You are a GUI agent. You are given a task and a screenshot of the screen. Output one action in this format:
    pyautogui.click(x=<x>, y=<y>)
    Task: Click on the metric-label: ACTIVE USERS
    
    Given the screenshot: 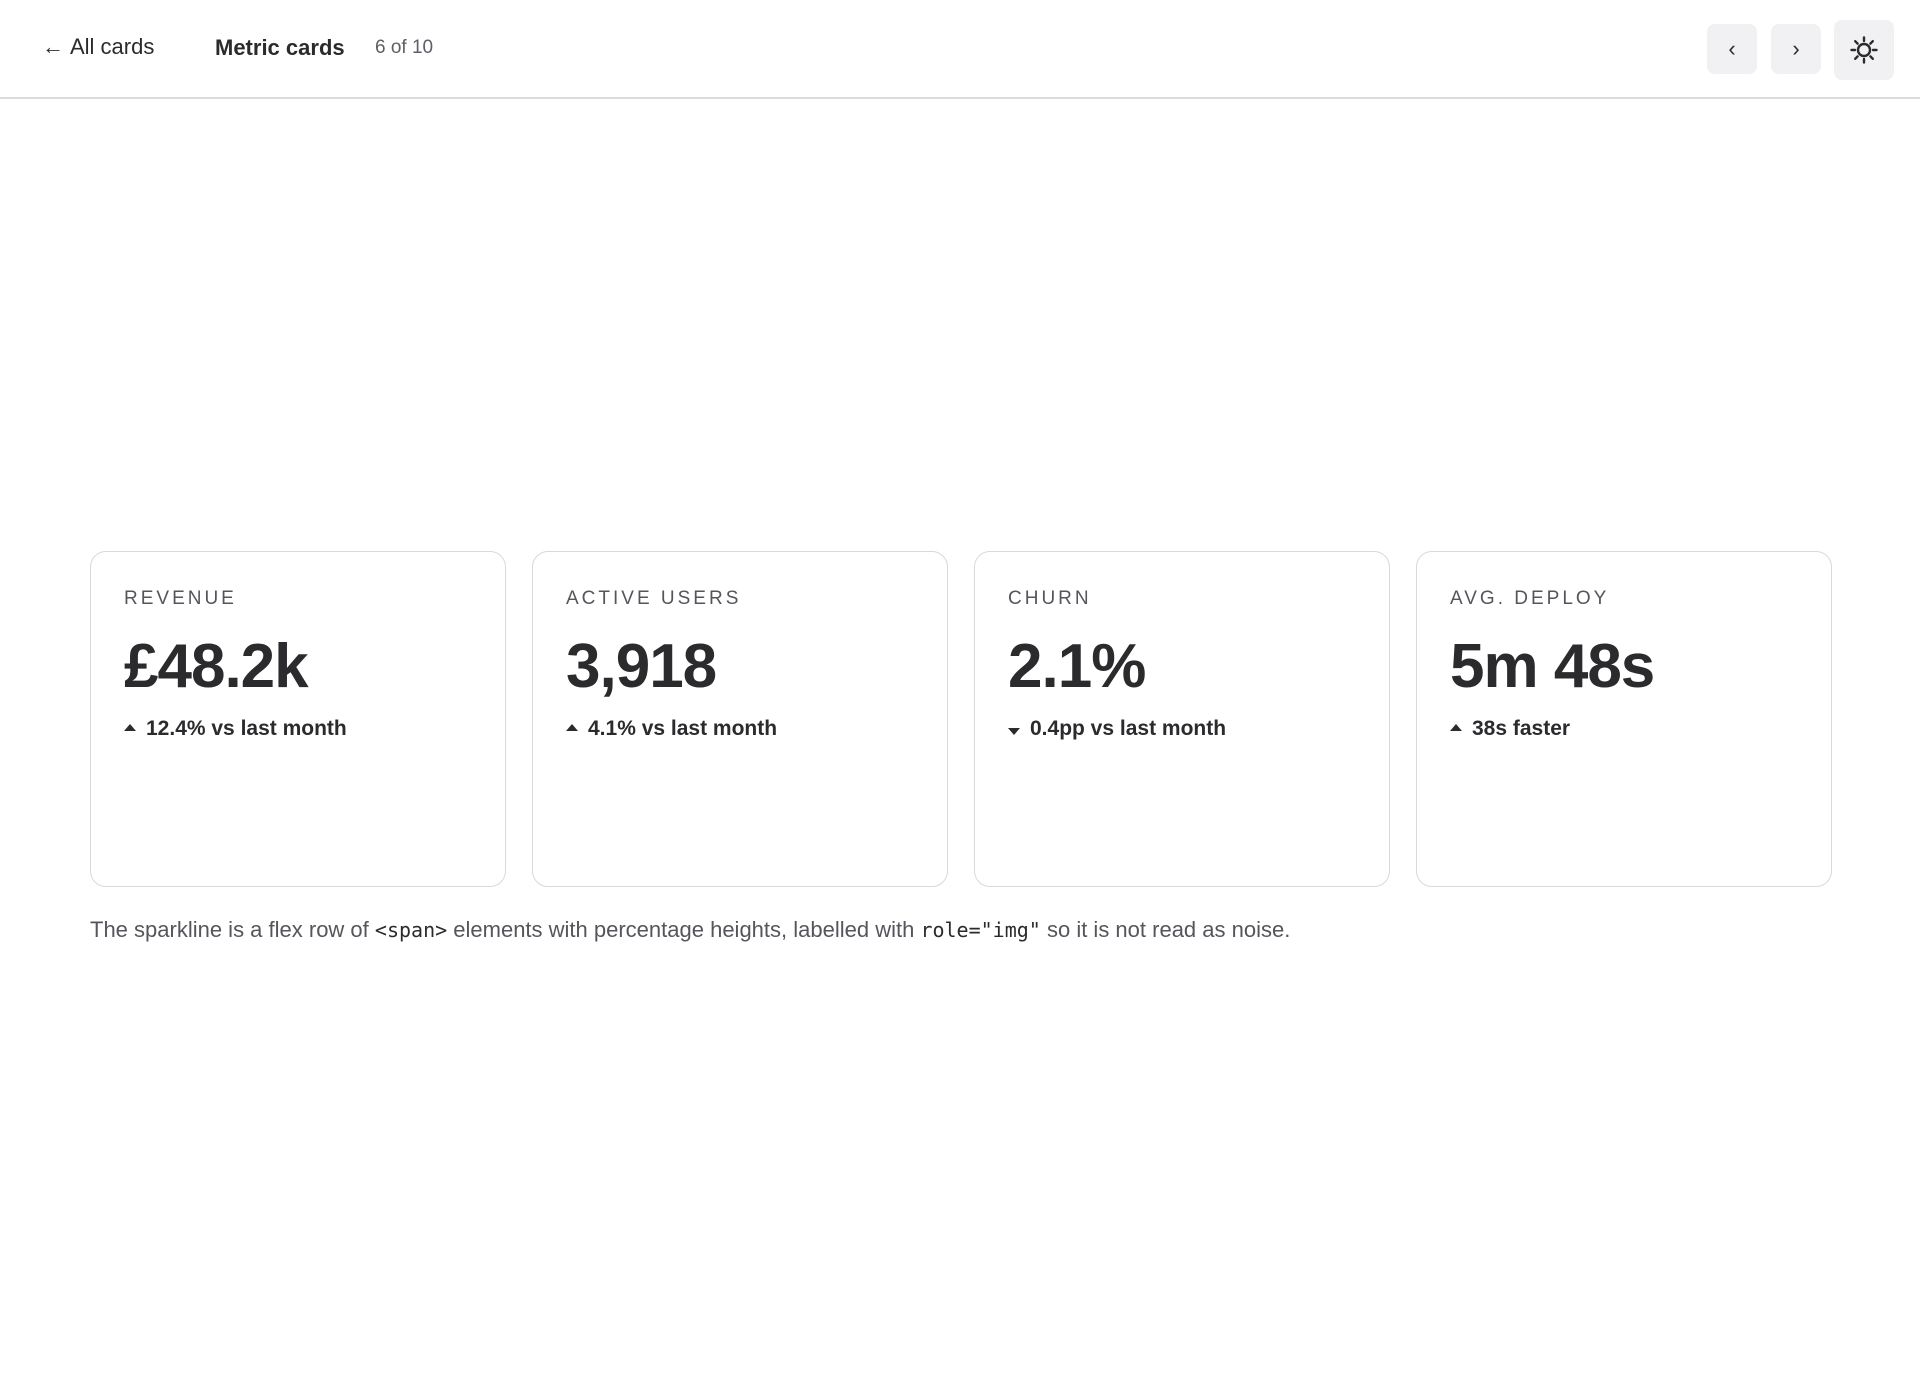 What is the action you would take?
    pyautogui.click(x=654, y=598)
    